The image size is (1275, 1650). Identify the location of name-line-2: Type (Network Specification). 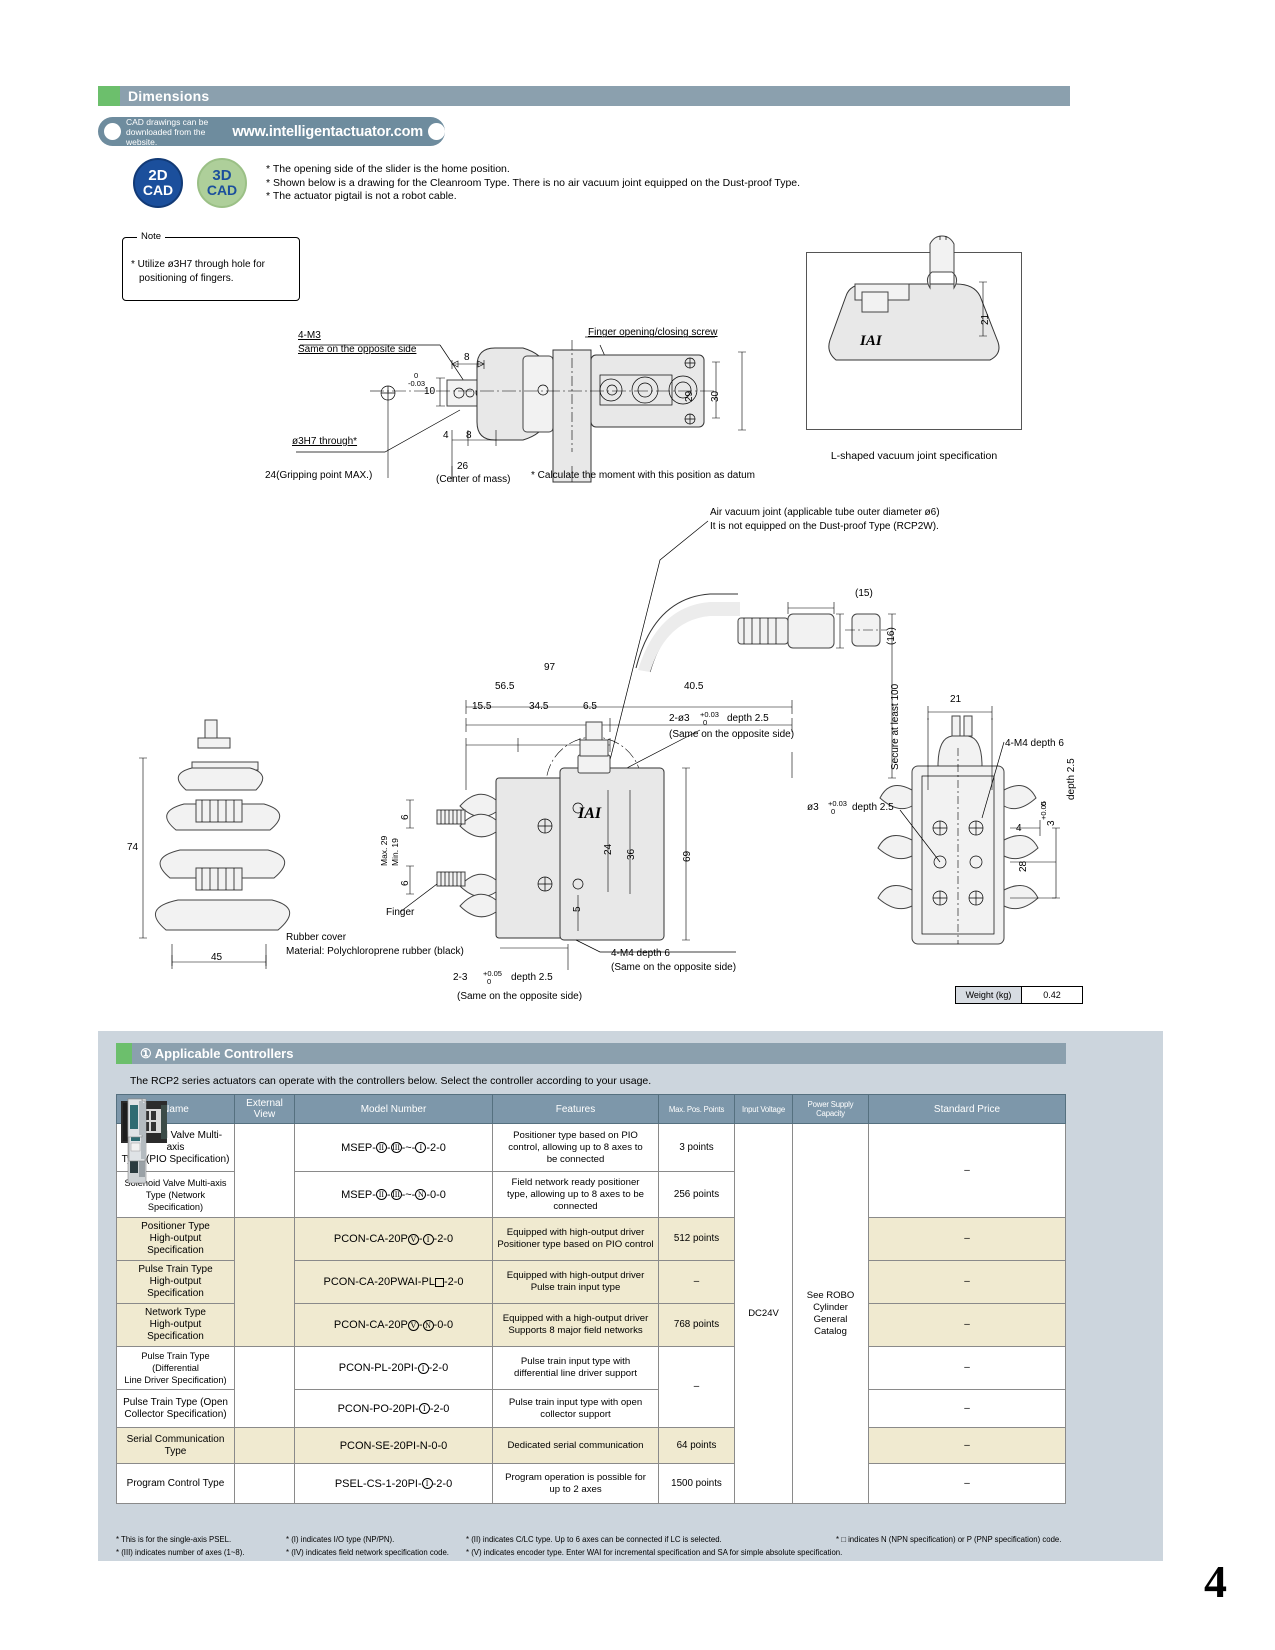
(175, 1200).